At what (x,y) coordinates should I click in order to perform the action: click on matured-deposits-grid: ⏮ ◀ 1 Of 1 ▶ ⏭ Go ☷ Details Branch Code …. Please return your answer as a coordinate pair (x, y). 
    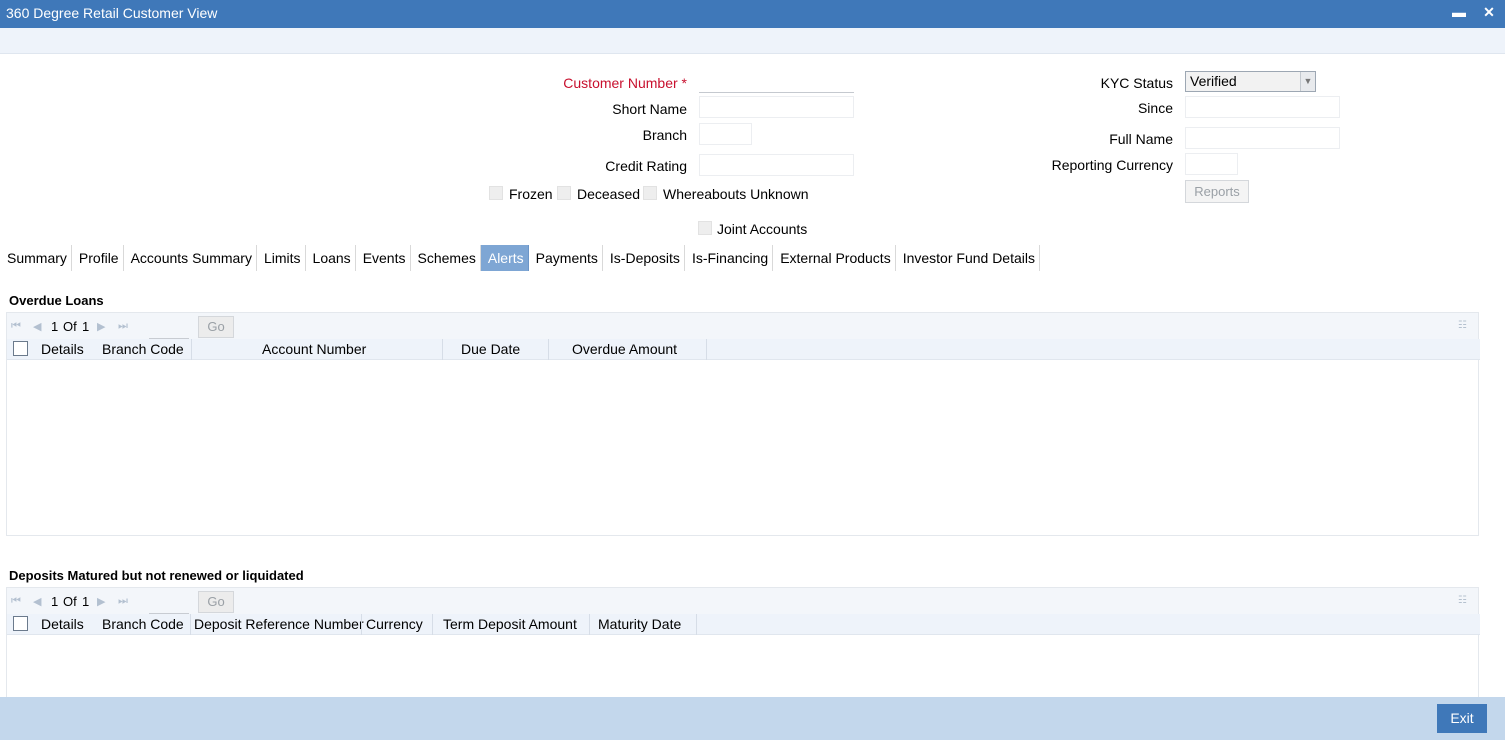
    Looking at the image, I should click on (743, 642).